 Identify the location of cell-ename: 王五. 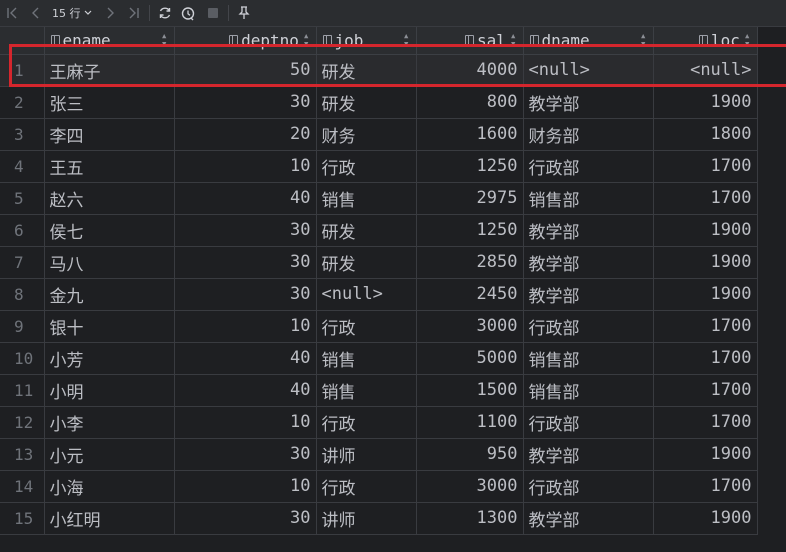
(109, 166).